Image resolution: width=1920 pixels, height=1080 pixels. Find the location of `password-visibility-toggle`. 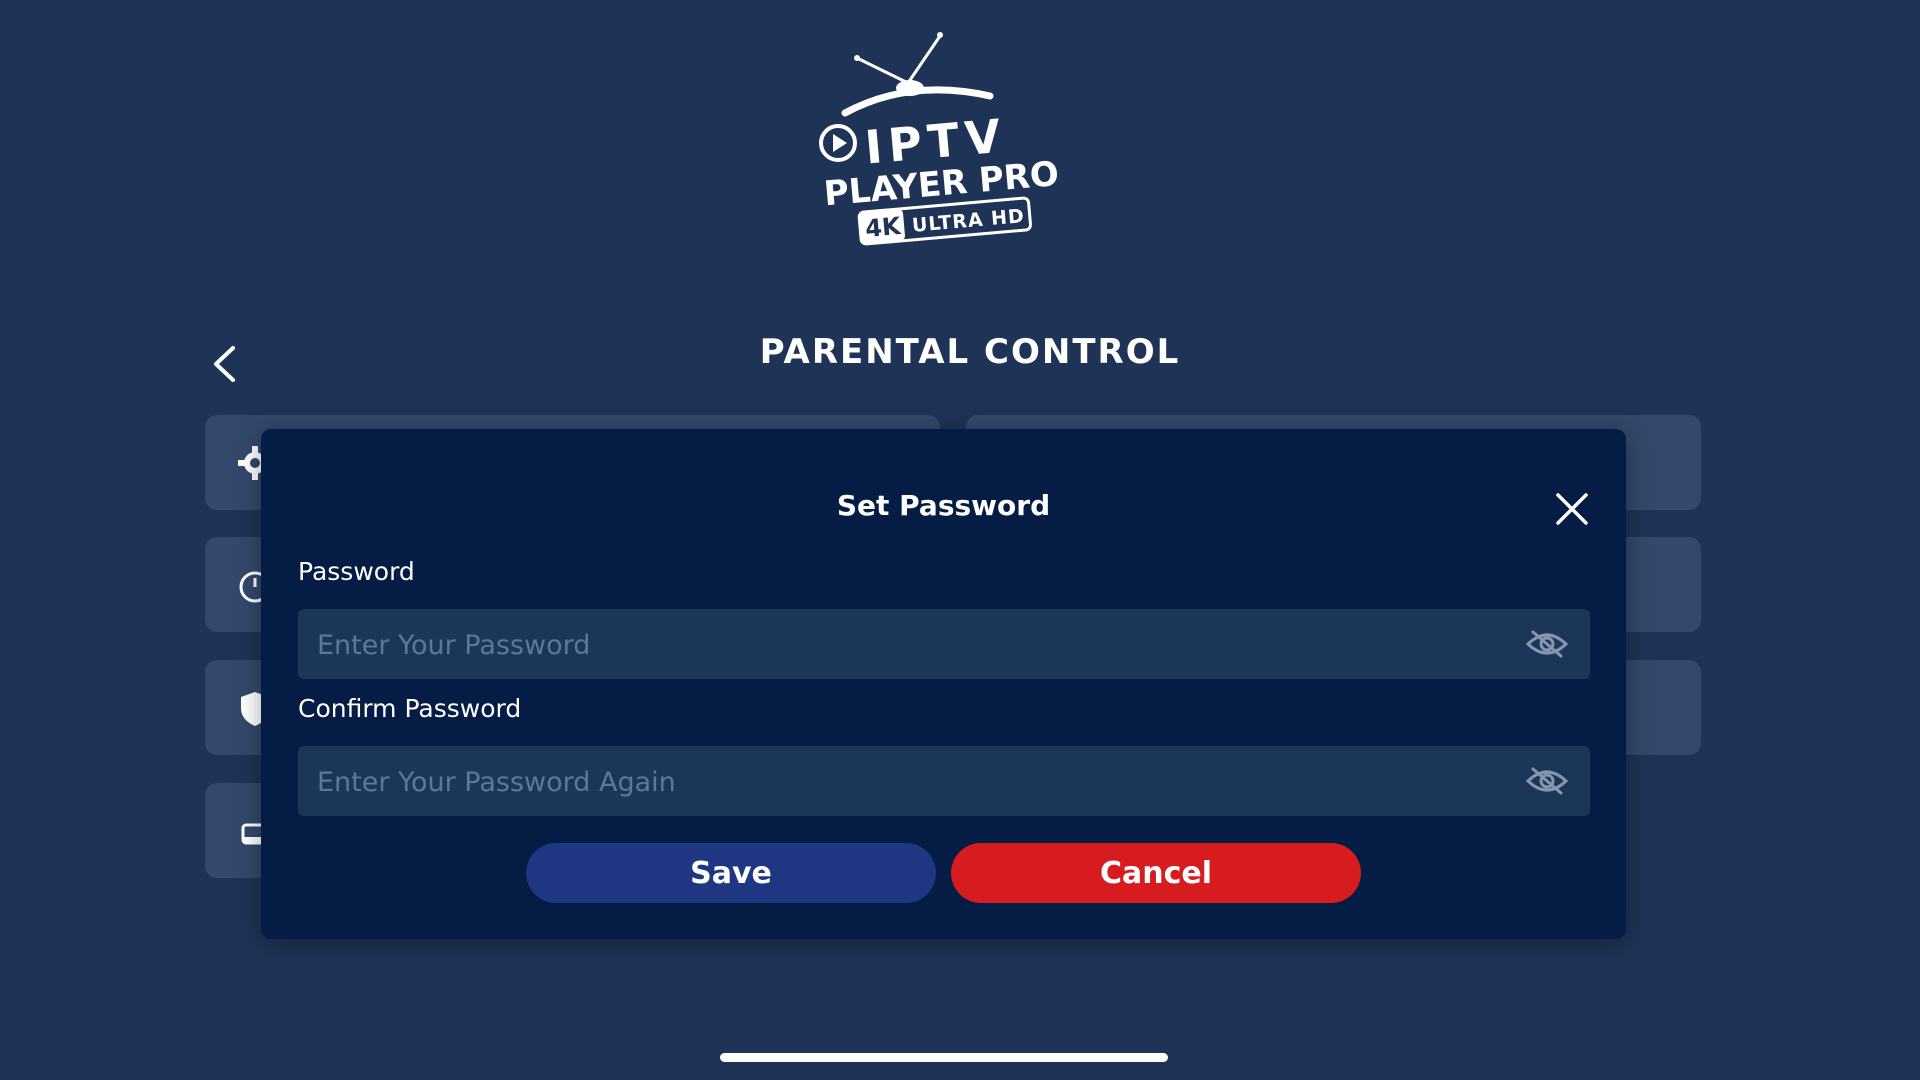

password-visibility-toggle is located at coordinates (1547, 644).